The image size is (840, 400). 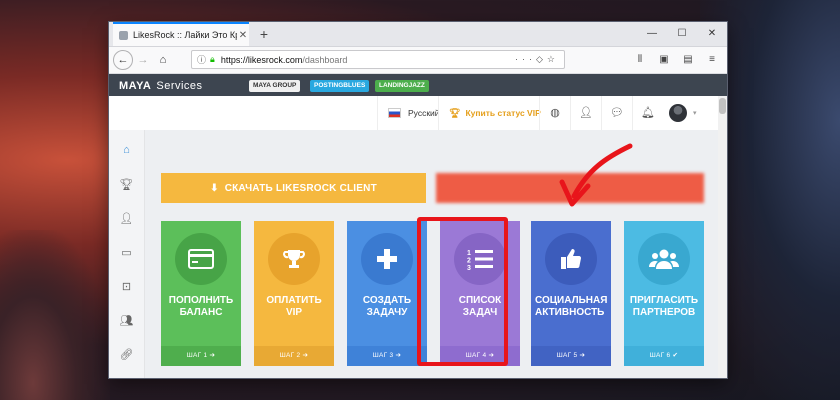 What do you see at coordinates (664, 259) in the screenshot?
I see `users-icon` at bounding box center [664, 259].